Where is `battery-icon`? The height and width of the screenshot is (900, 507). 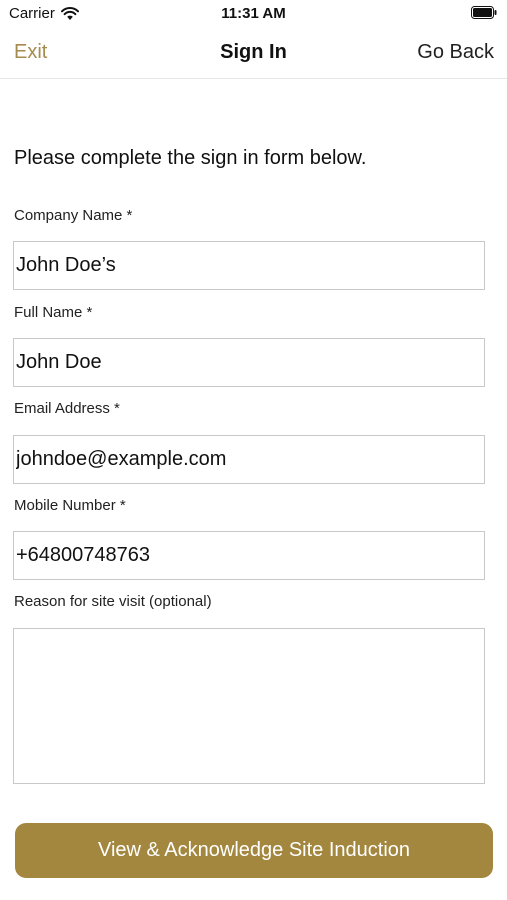 battery-icon is located at coordinates (484, 12).